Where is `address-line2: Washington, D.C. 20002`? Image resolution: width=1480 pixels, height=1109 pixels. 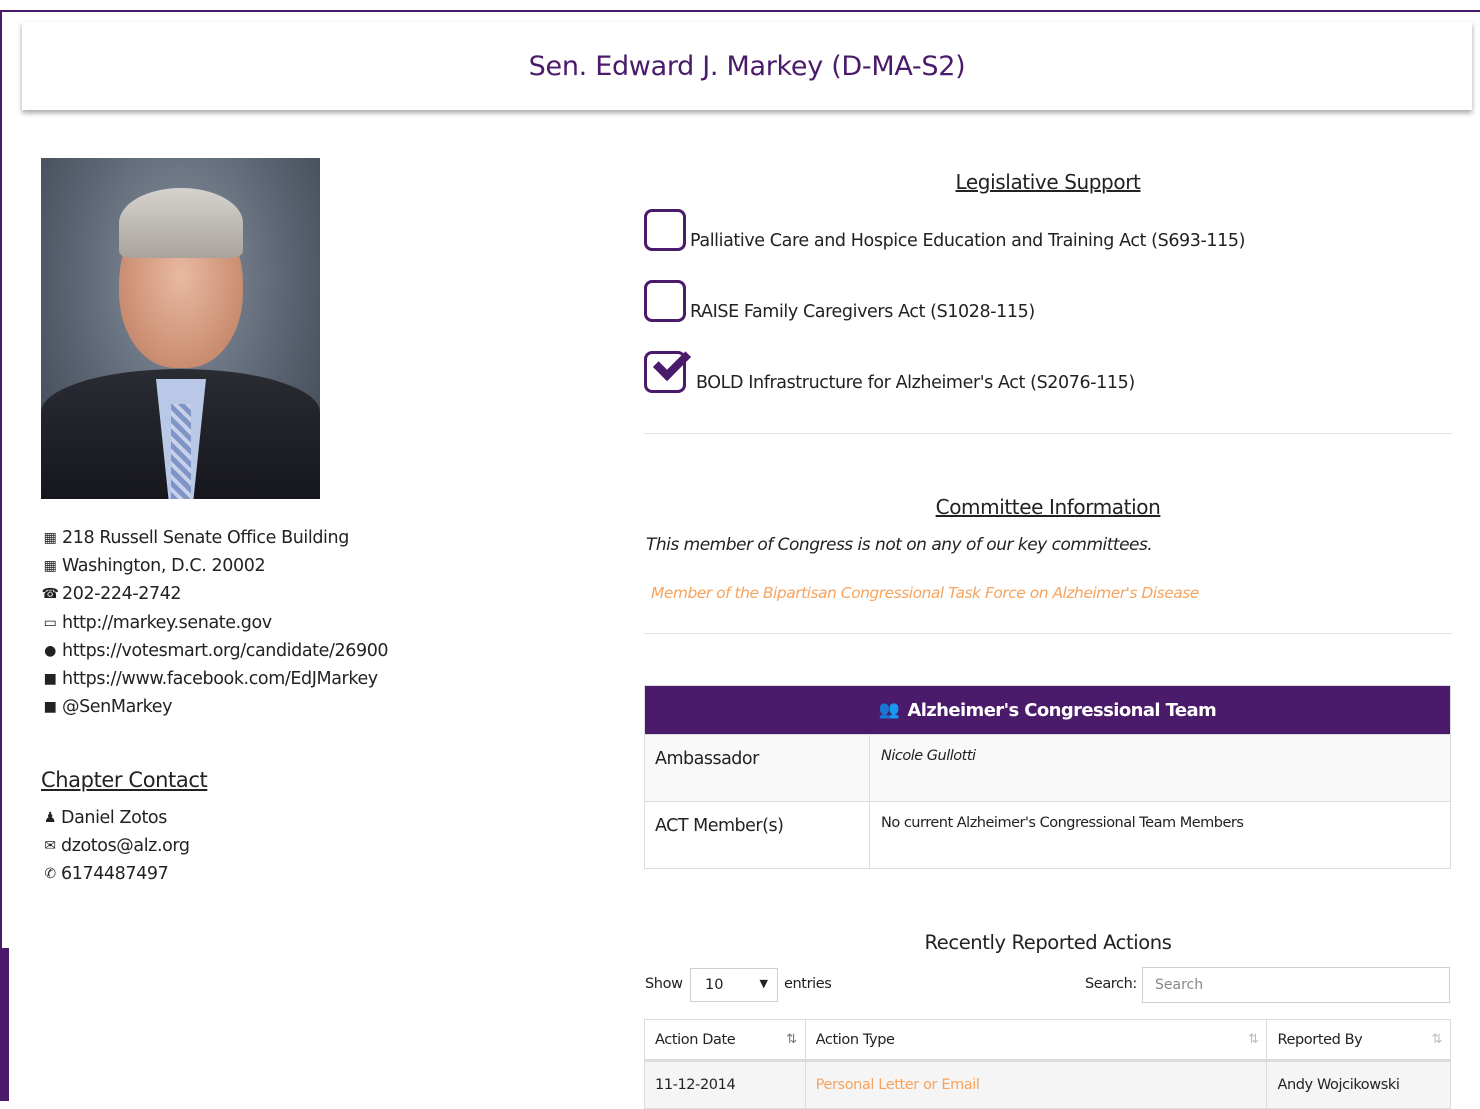
address-line2: Washington, D.C. 20002 is located at coordinates (164, 566).